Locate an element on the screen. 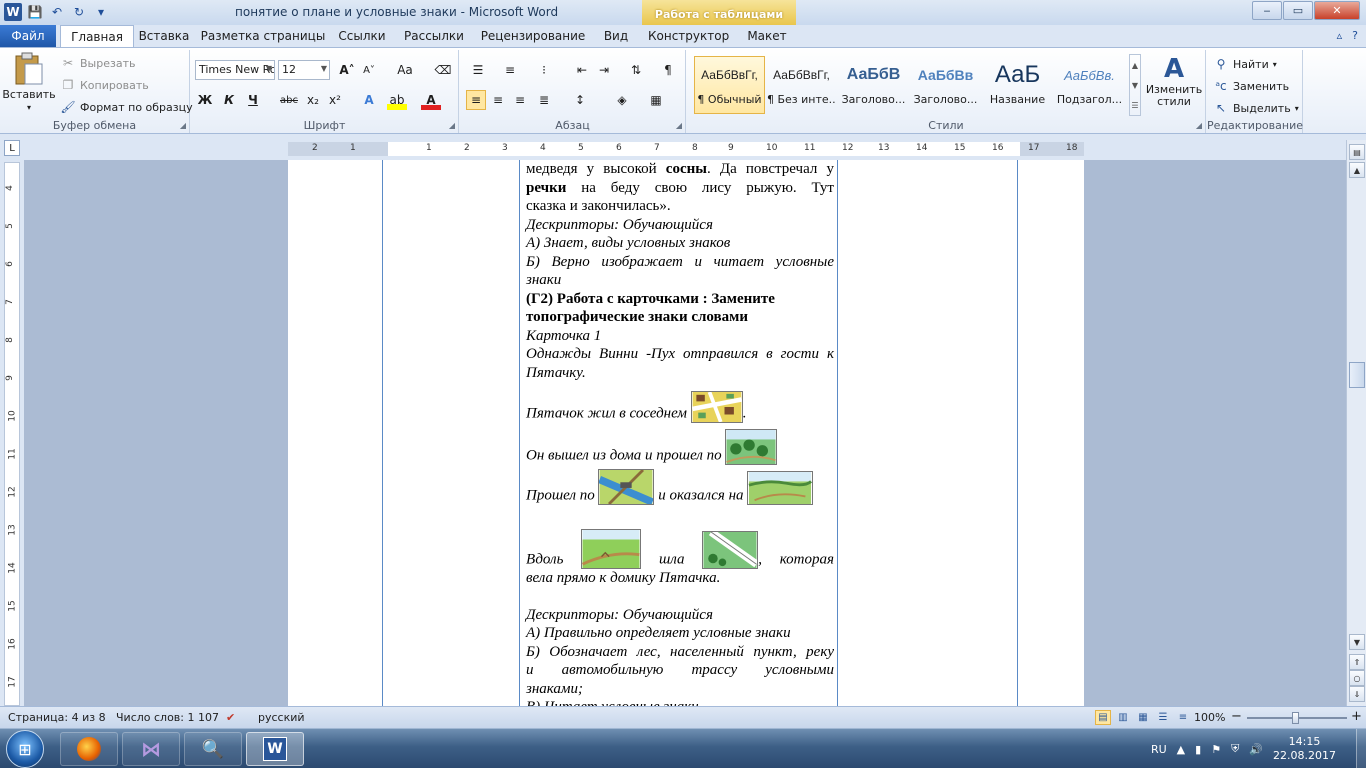 This screenshot has height=768, width=1366. tab-home: Главная is located at coordinates (97, 36).